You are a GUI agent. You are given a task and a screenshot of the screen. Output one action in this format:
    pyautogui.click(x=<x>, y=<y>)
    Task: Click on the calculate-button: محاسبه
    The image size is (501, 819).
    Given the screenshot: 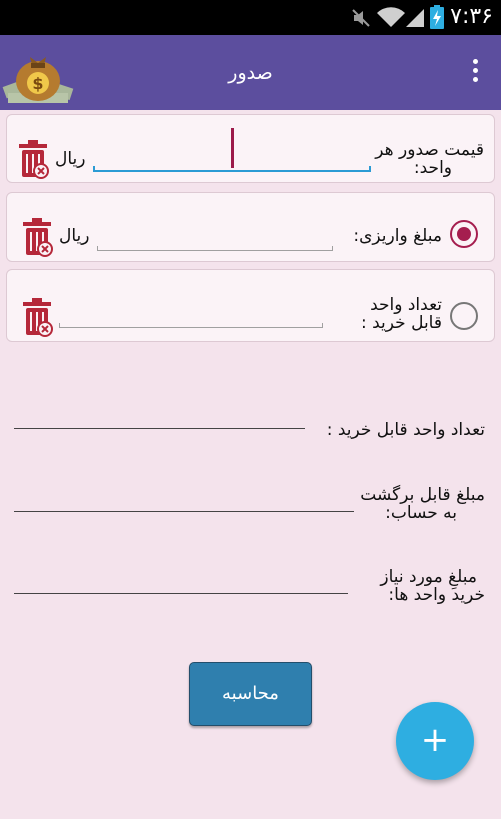 What is the action you would take?
    pyautogui.click(x=250, y=694)
    